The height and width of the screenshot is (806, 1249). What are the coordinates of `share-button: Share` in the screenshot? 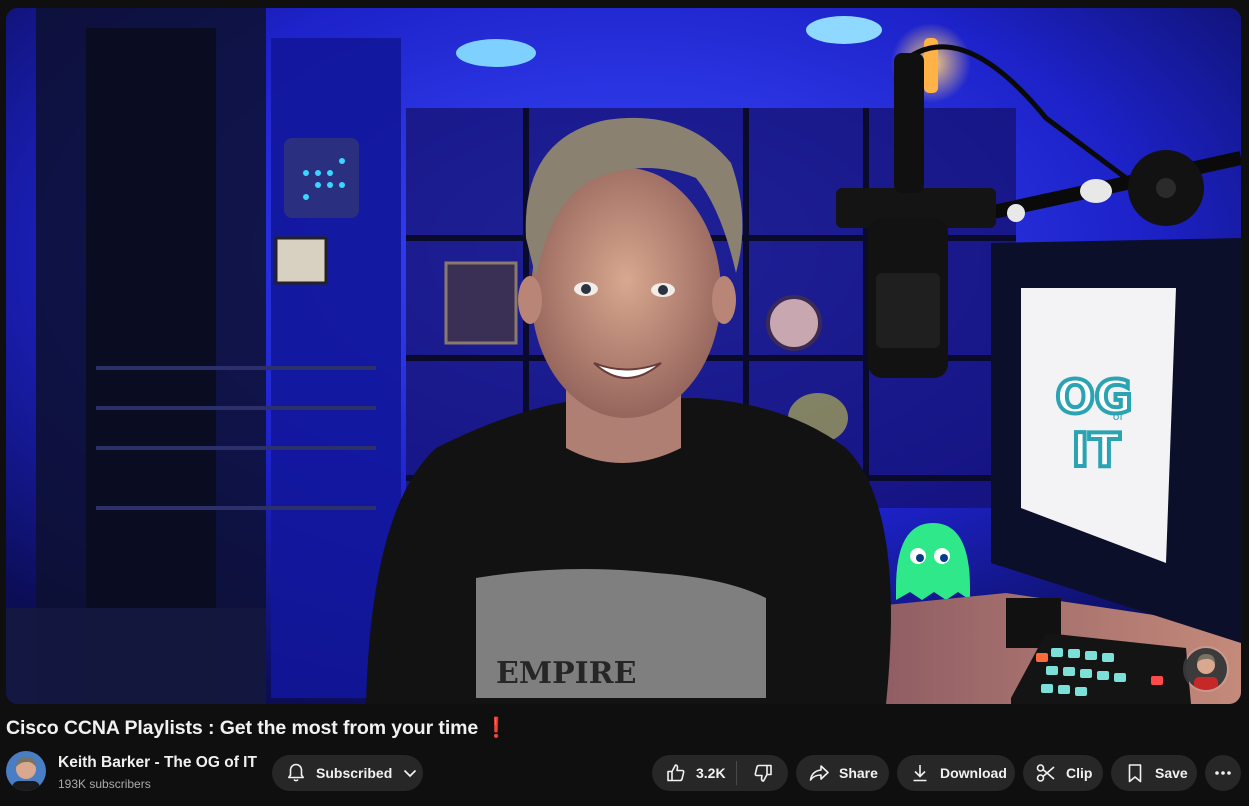 It's located at (842, 773).